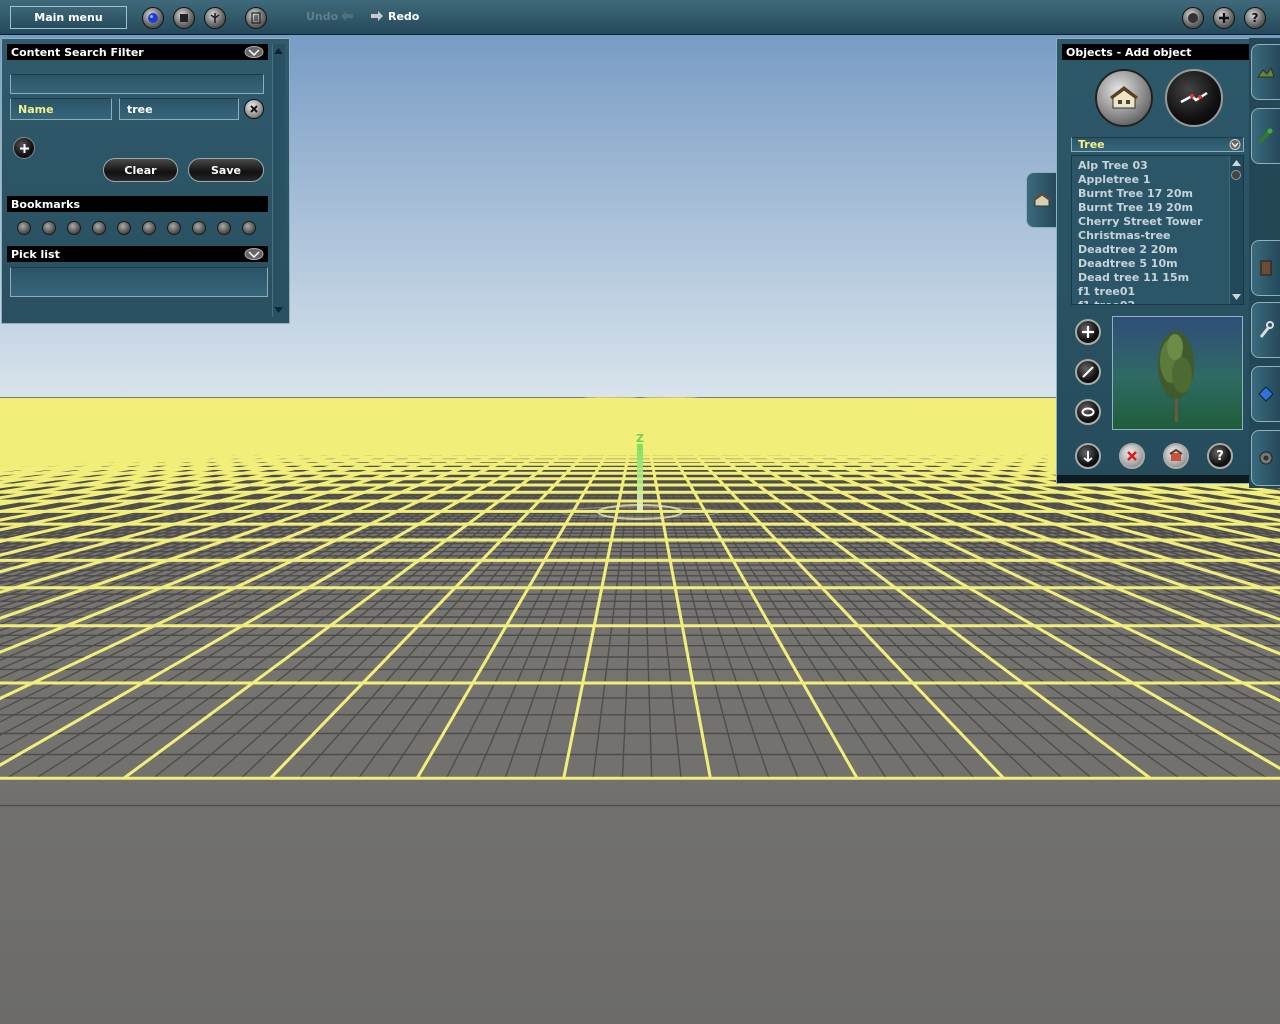  What do you see at coordinates (1152, 292) in the screenshot?
I see `object-list-item: f1 tree01` at bounding box center [1152, 292].